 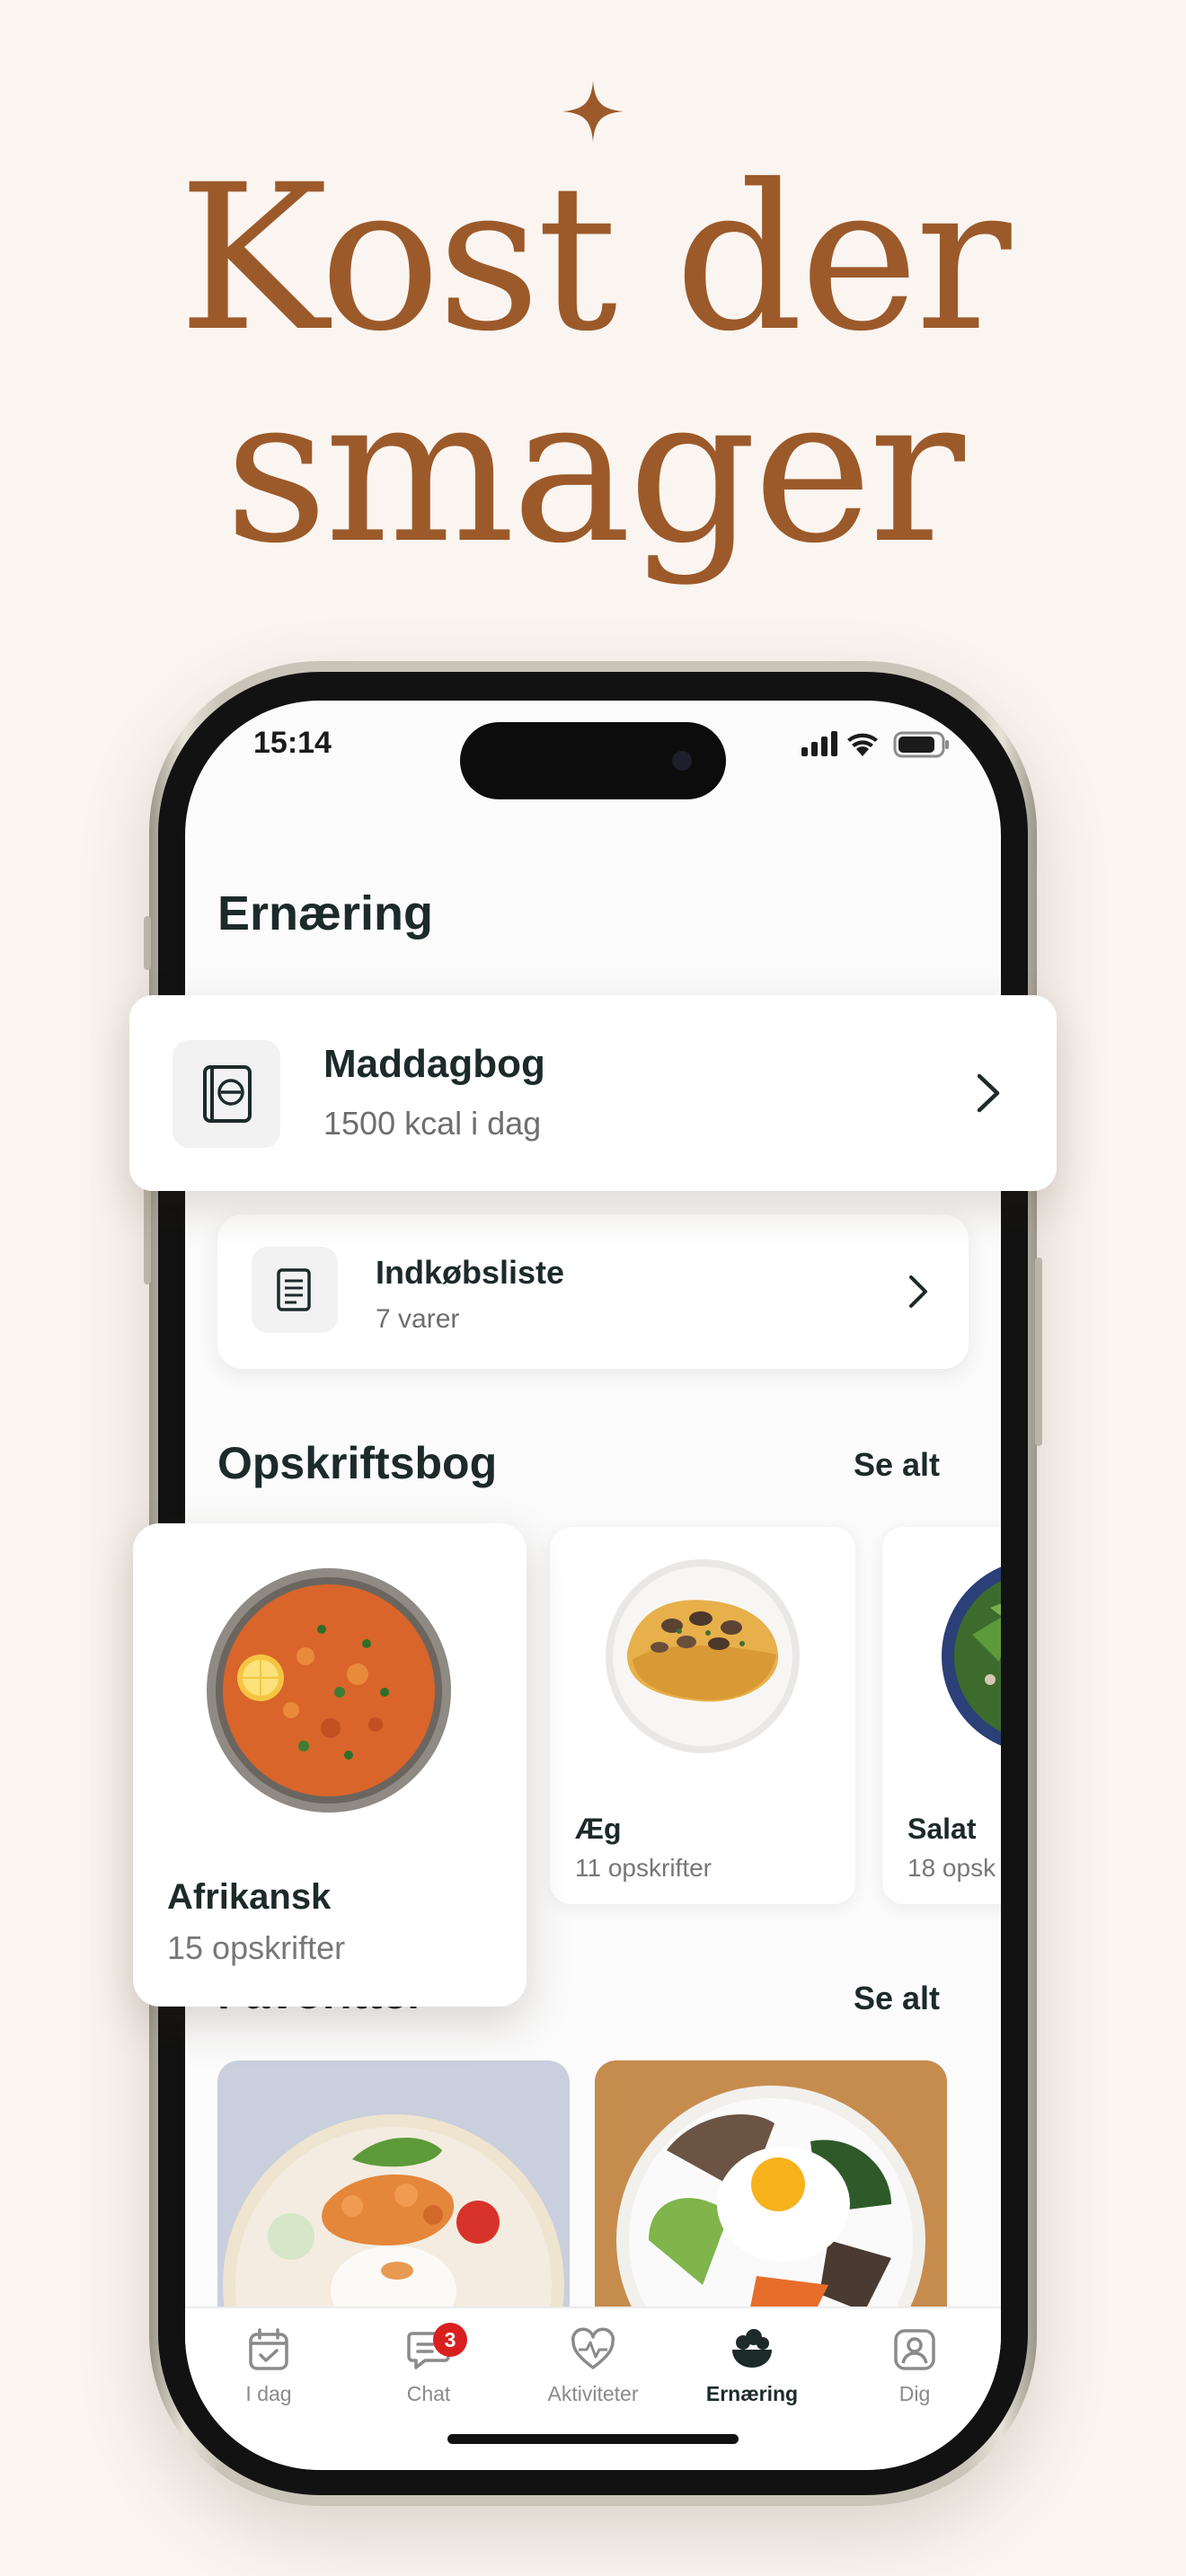 What do you see at coordinates (914, 2375) in the screenshot?
I see `tab-profile: Dig` at bounding box center [914, 2375].